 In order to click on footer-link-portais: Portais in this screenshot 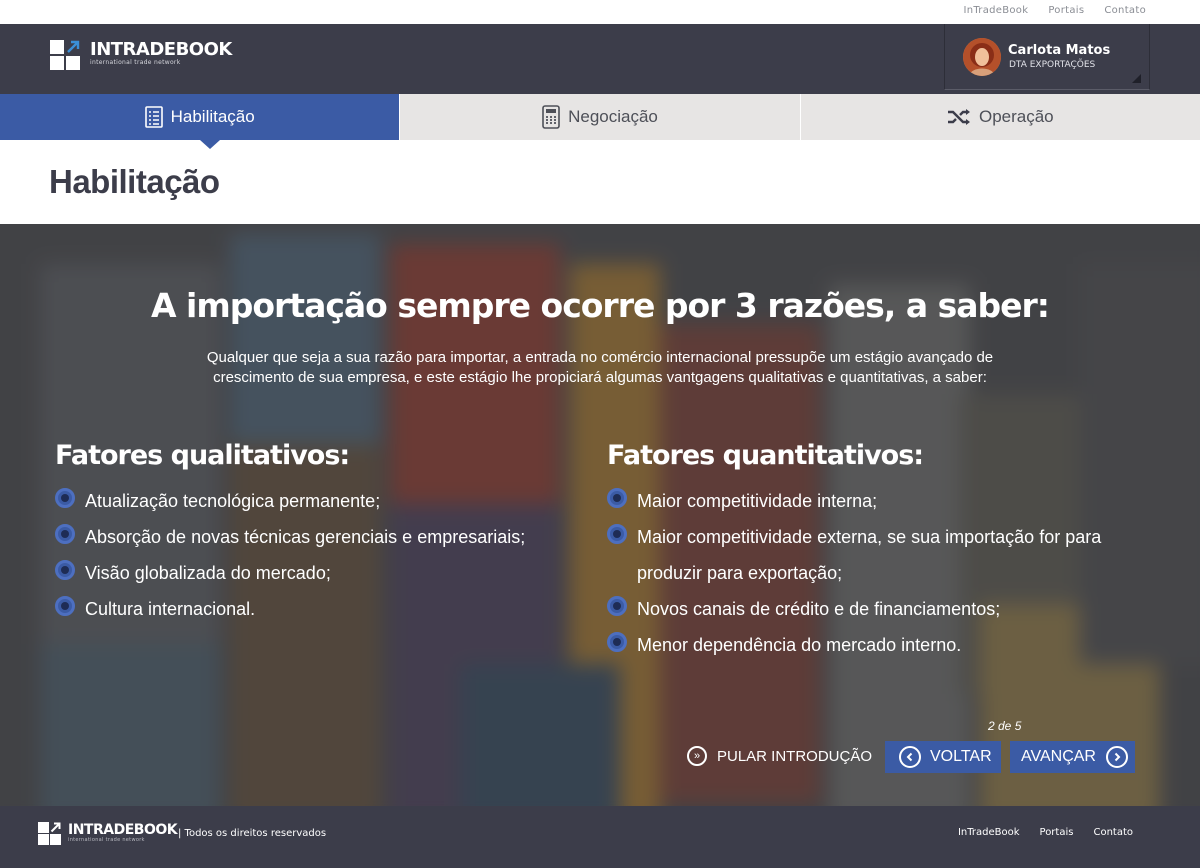, I will do `click(1057, 832)`.